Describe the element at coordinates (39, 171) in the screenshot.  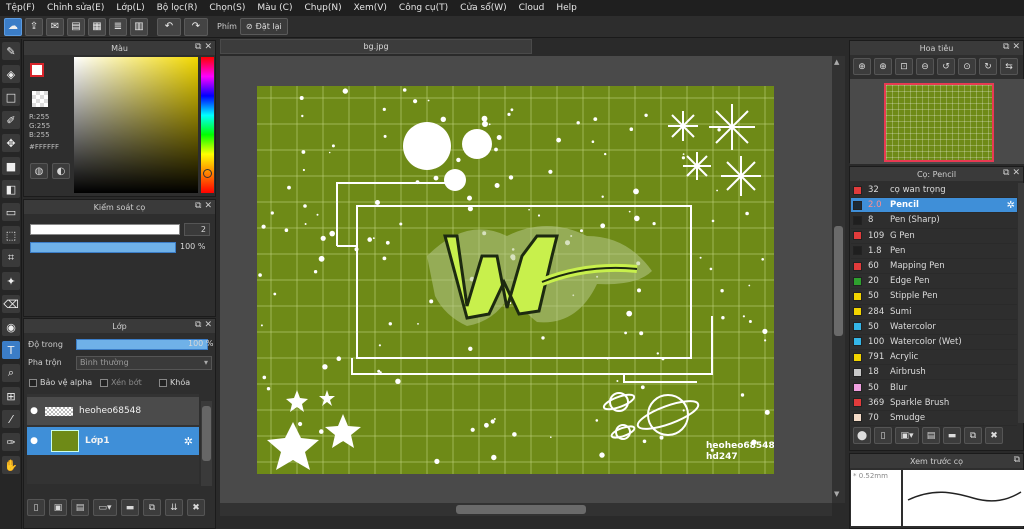
I see `palette-icon: ◍` at that location.